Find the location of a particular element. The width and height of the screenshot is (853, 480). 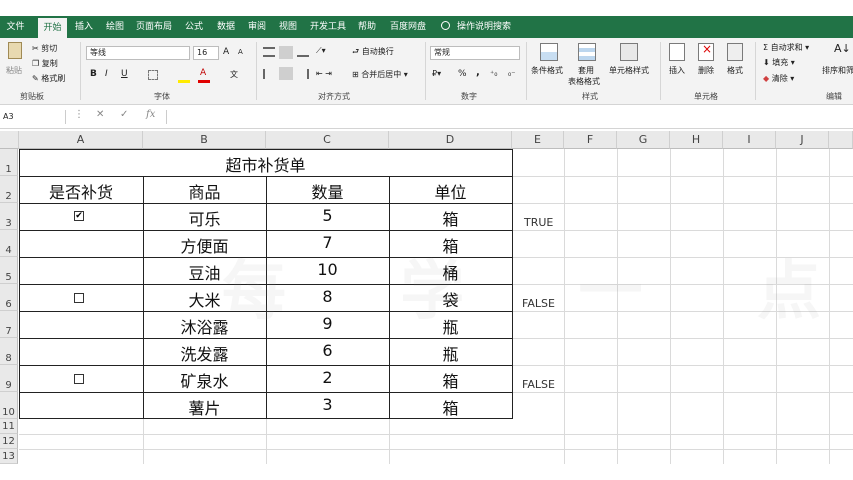

qty-cell: 8 is located at coordinates (327, 296).